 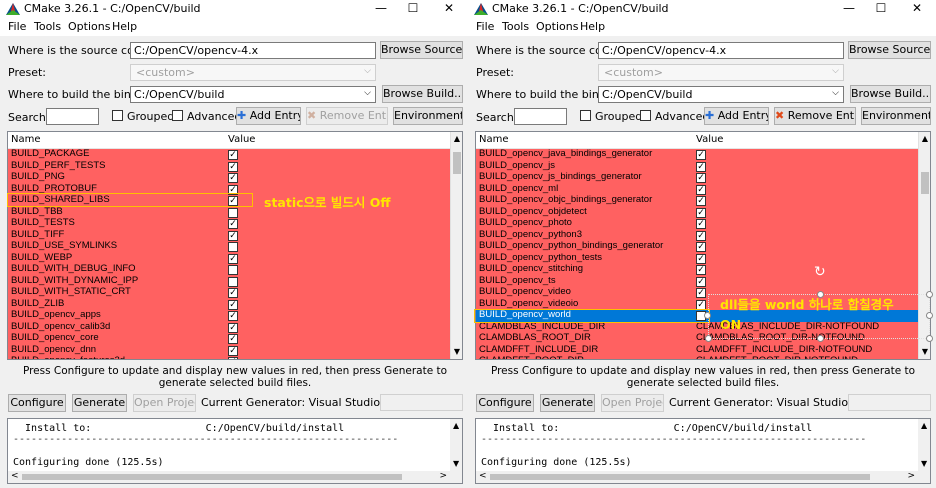 I want to click on table-row: BUILD_opencv_features2d ✓, so click(x=229, y=357).